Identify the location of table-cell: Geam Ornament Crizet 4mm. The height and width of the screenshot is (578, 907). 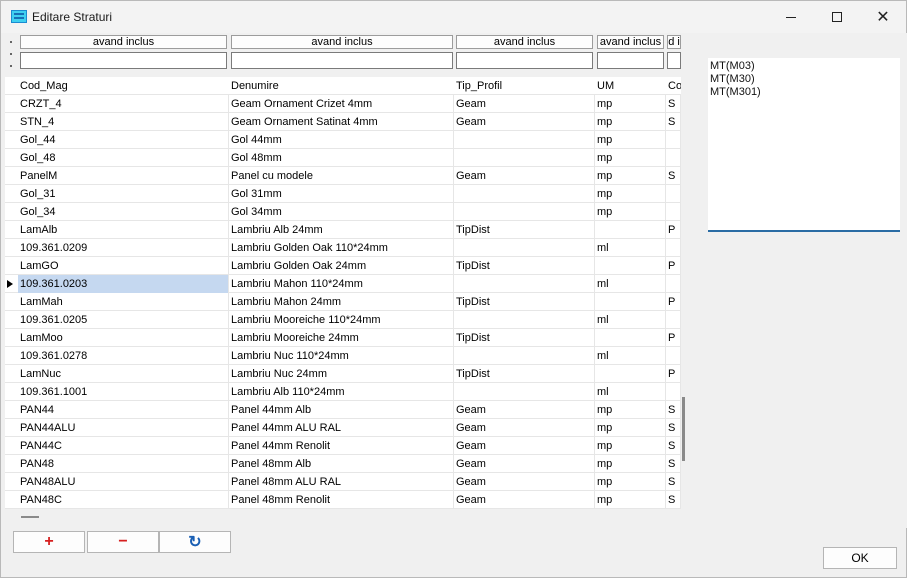
(341, 104).